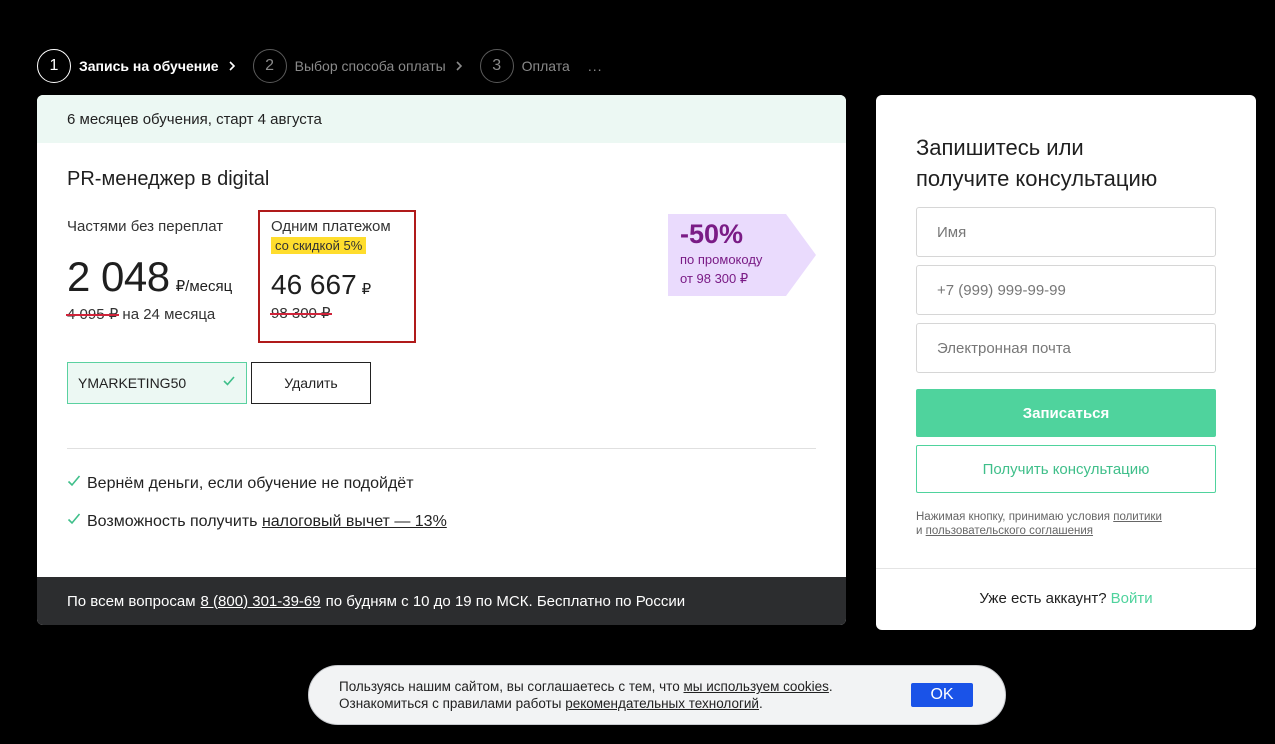  I want to click on installment-unit: ₽/месяц, so click(204, 286).